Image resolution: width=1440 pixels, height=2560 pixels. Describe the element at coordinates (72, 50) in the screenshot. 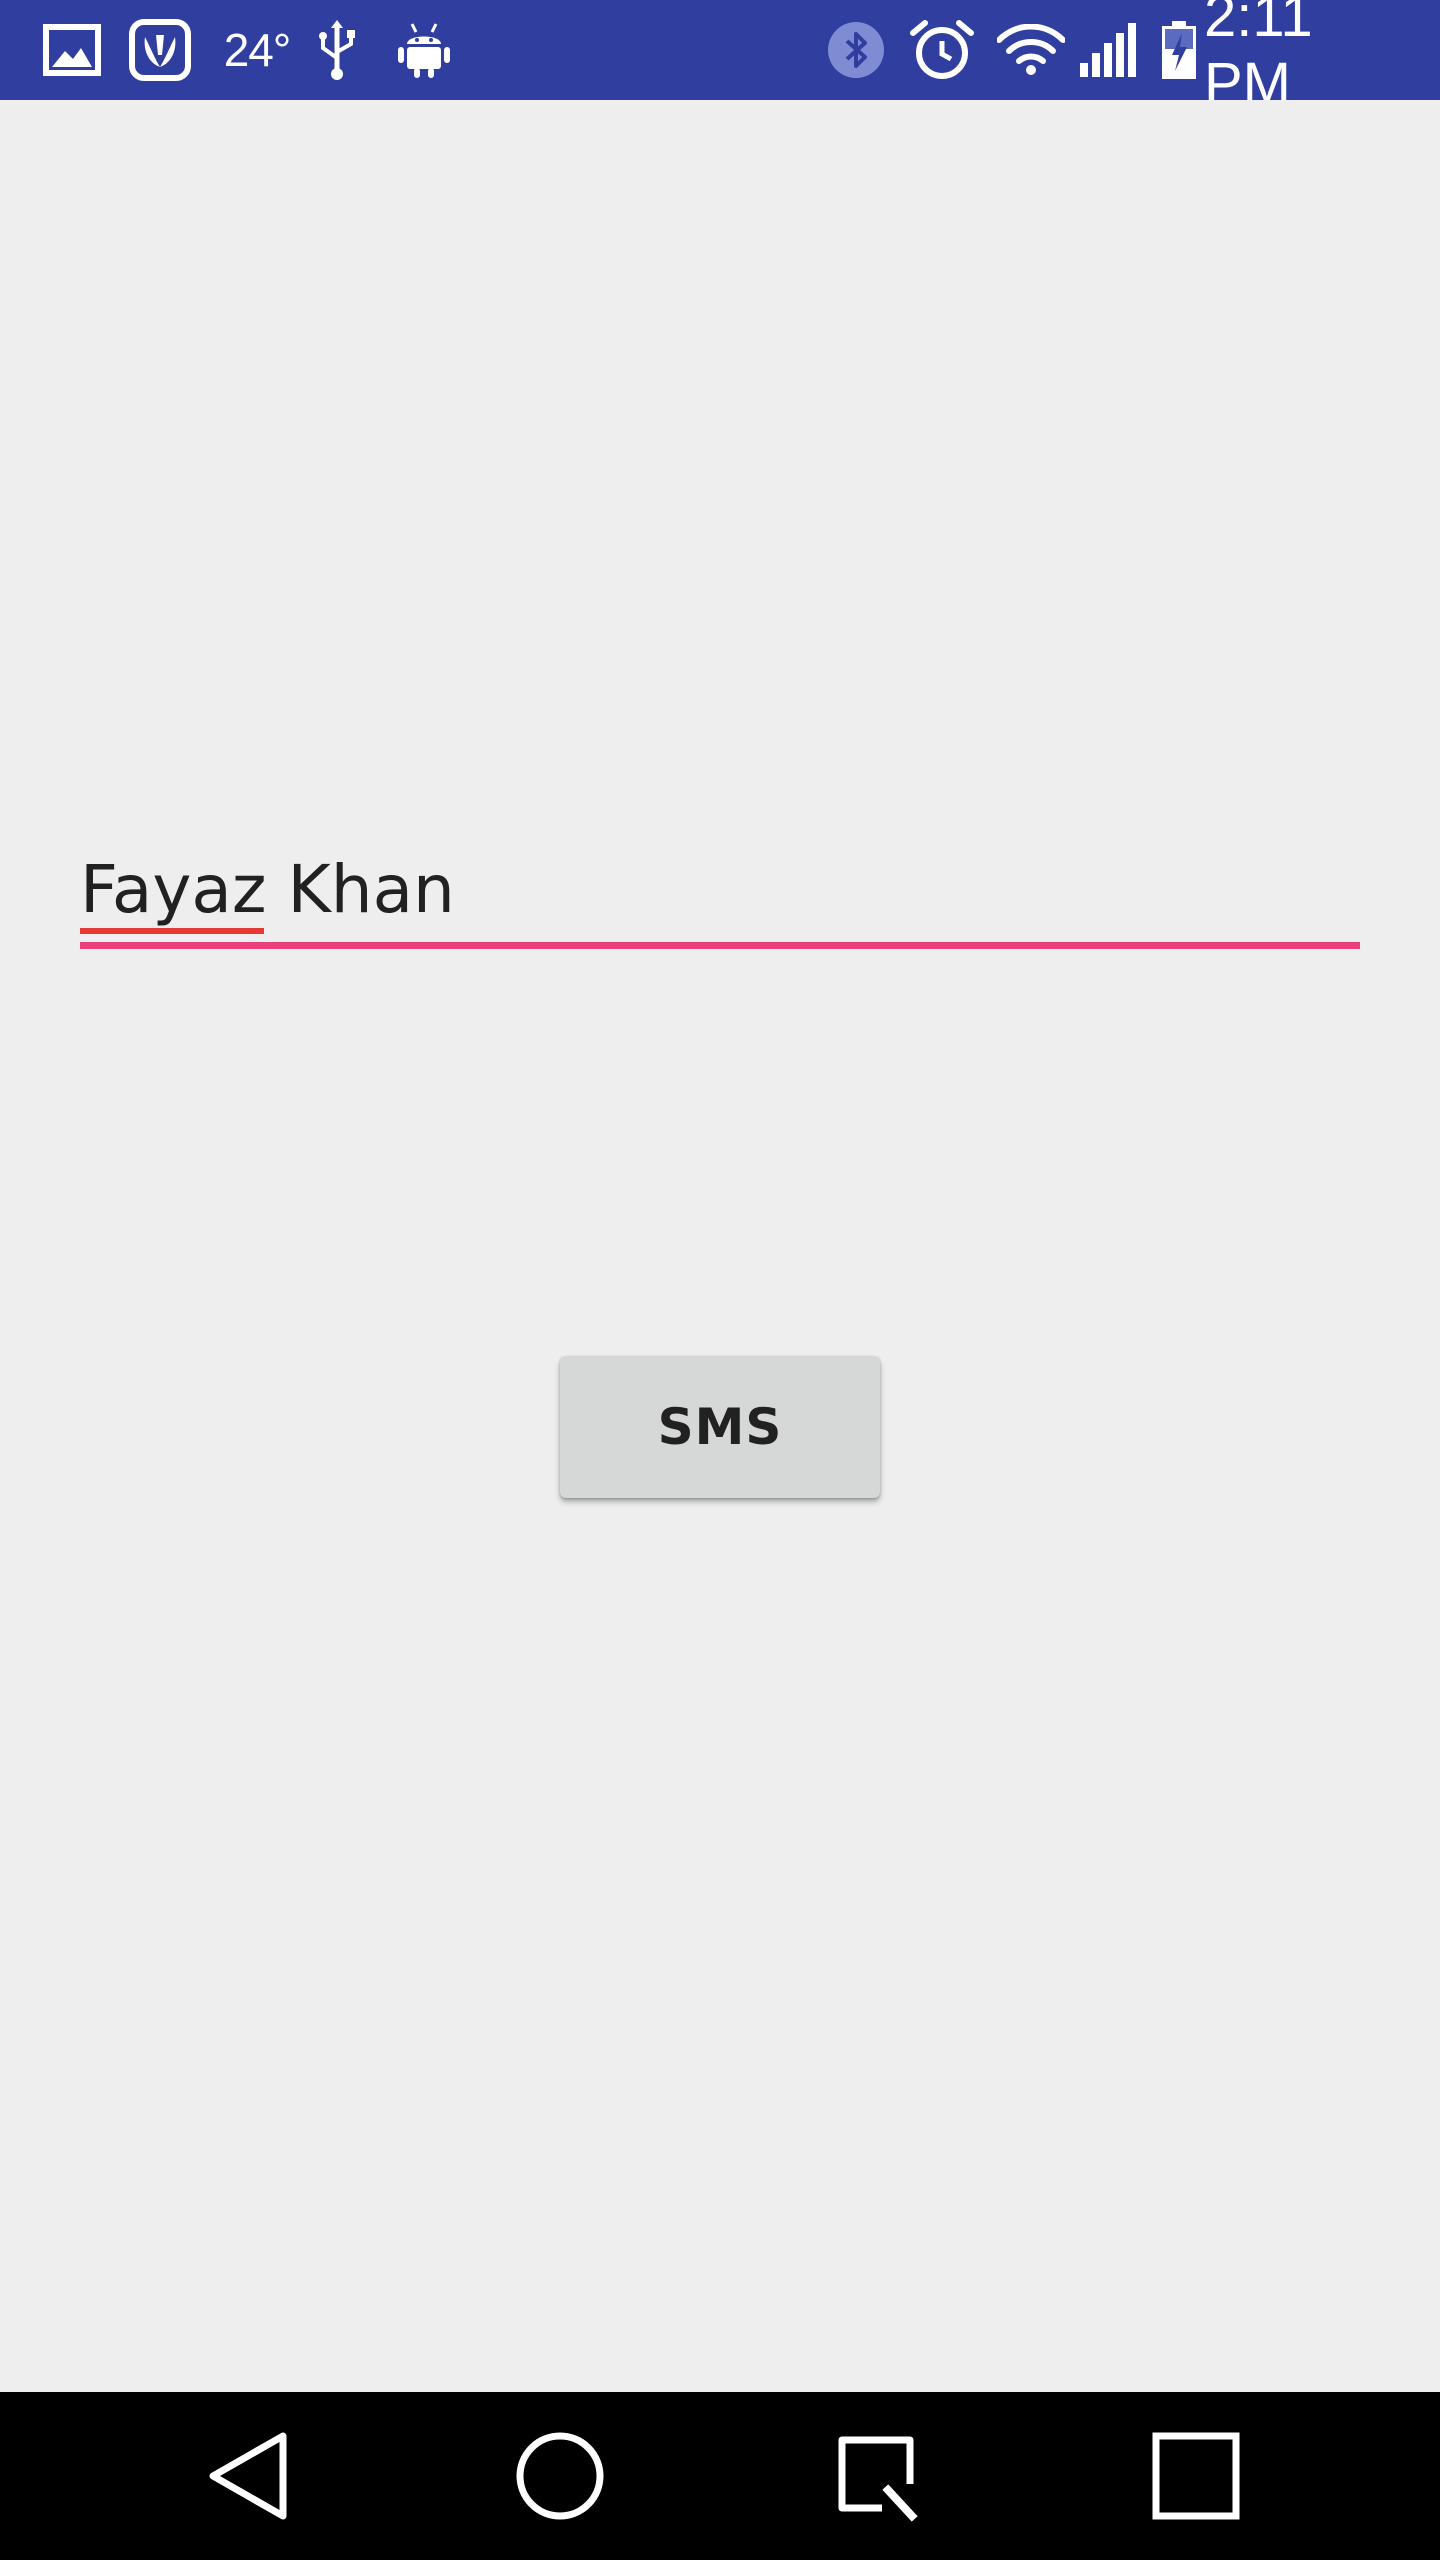

I see `gallery-icon` at that location.